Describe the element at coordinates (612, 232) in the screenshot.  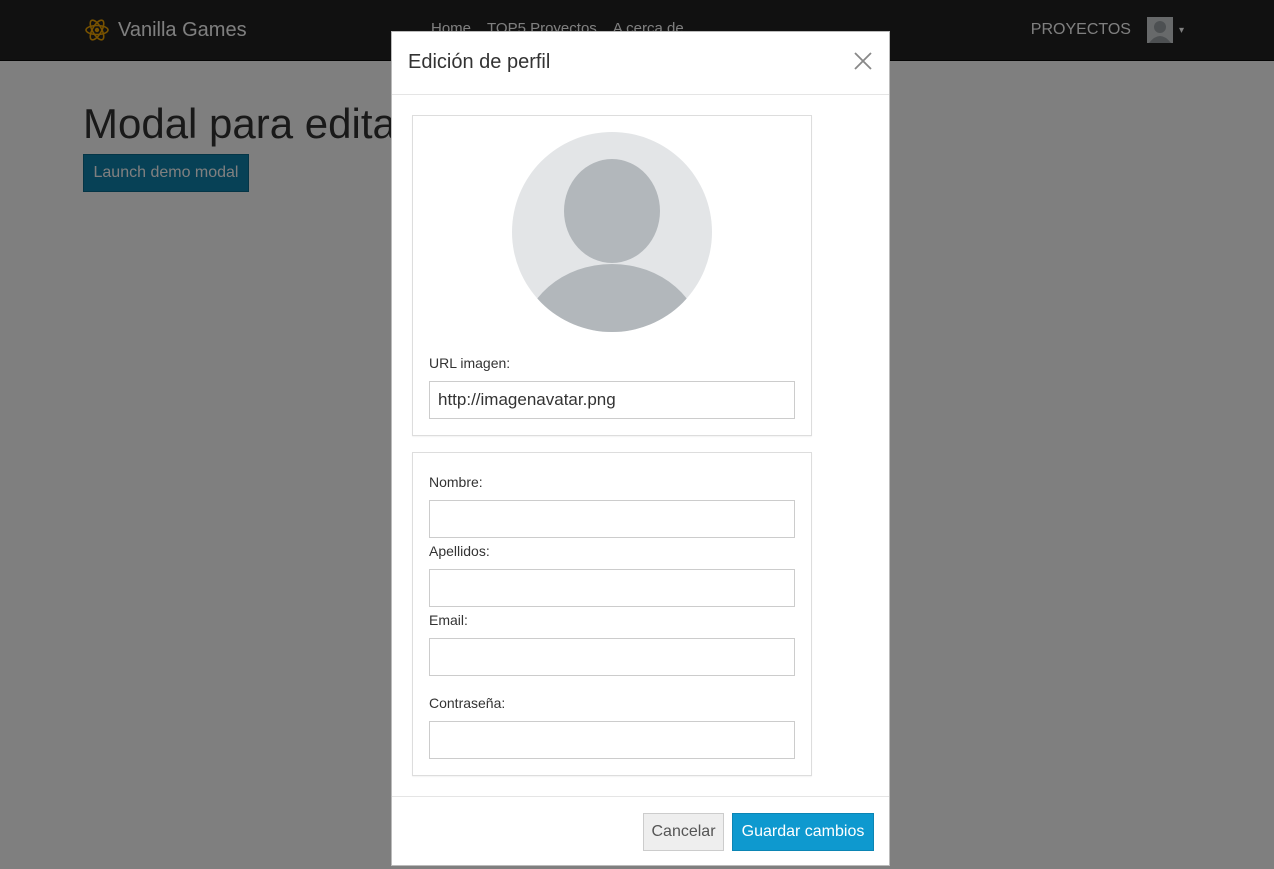
I see `user-avatar-placeholder-icon` at that location.